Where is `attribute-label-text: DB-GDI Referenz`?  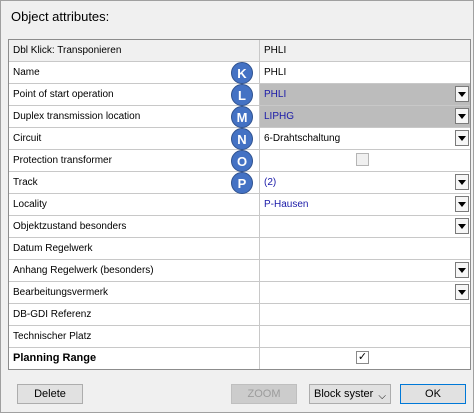
attribute-label-text: DB-GDI Referenz is located at coordinates (52, 314).